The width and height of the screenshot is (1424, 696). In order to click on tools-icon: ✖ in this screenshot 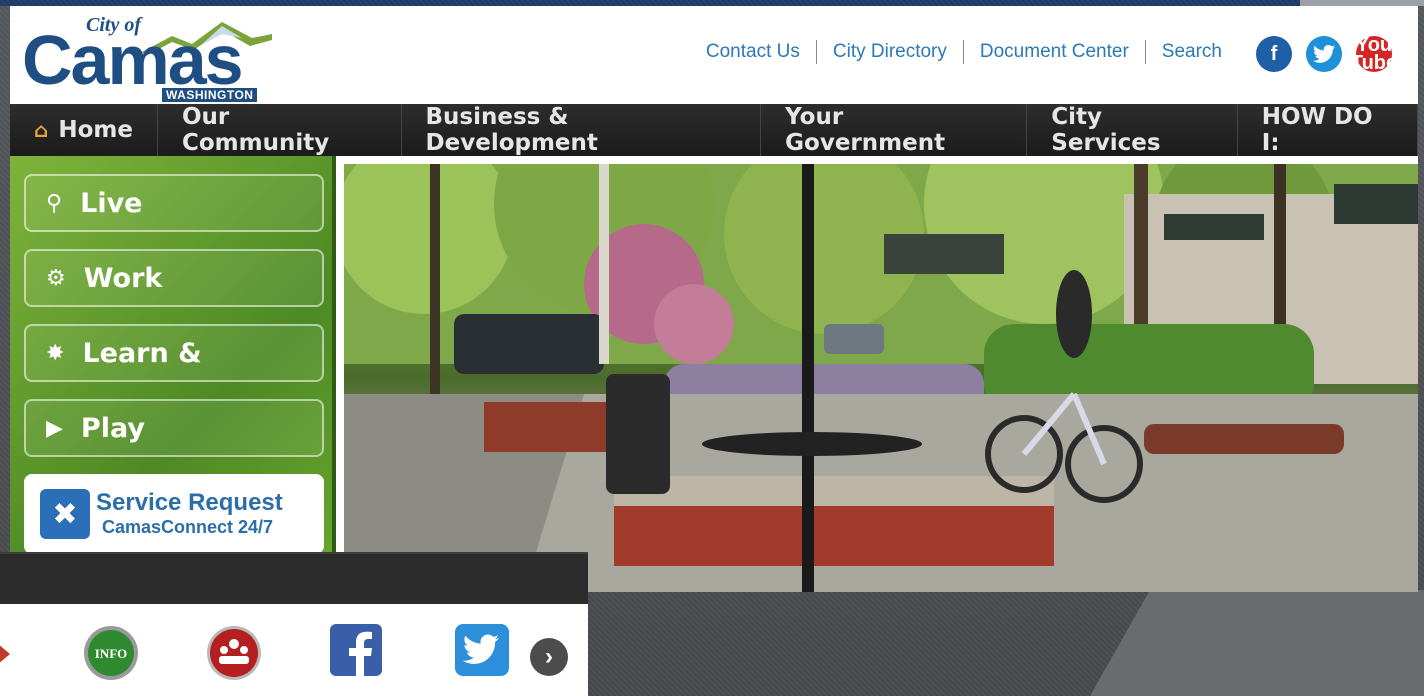, I will do `click(65, 514)`.